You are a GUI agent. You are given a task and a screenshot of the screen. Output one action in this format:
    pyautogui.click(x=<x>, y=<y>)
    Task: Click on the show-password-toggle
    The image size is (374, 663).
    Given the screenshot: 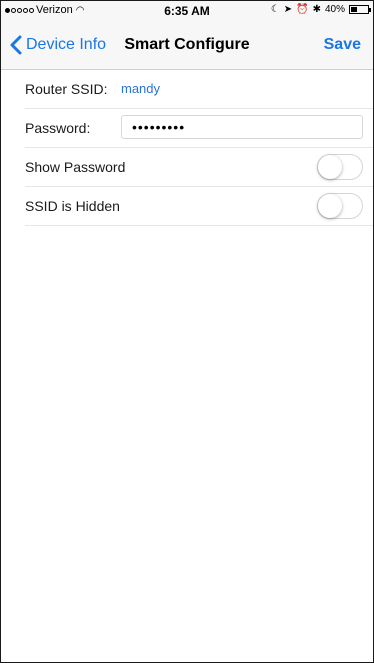 What is the action you would take?
    pyautogui.click(x=340, y=167)
    